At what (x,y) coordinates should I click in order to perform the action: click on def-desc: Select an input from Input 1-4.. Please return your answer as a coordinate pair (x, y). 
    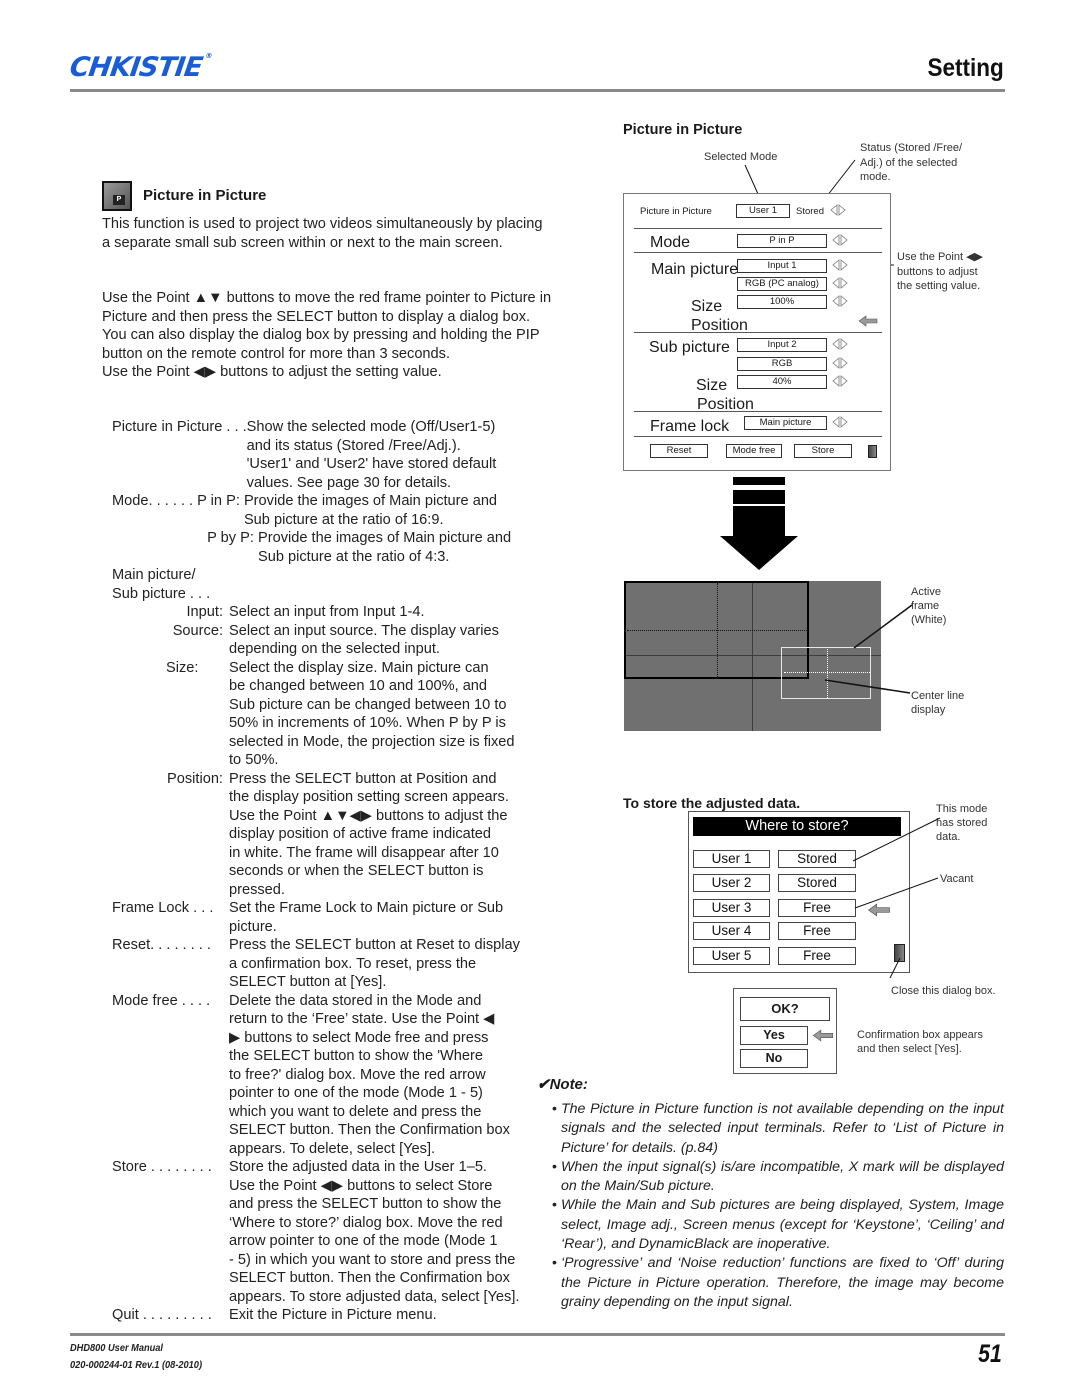
    Looking at the image, I should click on (327, 612).